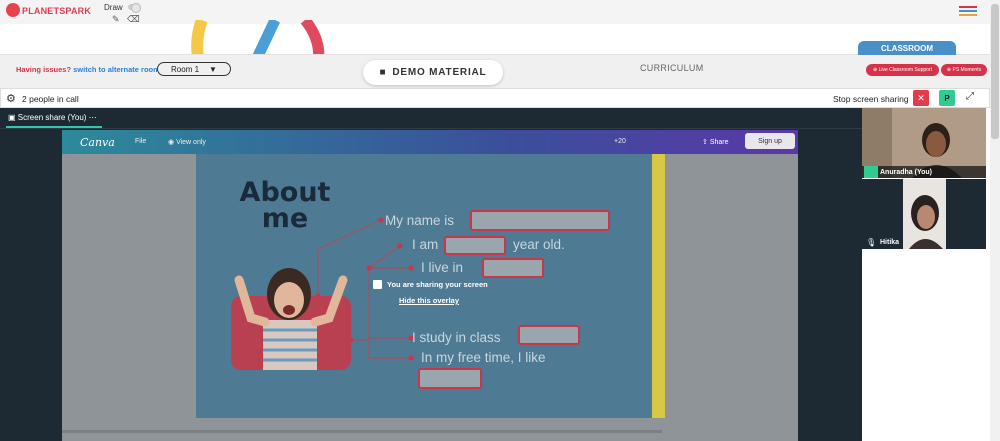 This screenshot has height=441, width=1000. What do you see at coordinates (770, 141) in the screenshot?
I see `canva-signup-button: Sign up` at bounding box center [770, 141].